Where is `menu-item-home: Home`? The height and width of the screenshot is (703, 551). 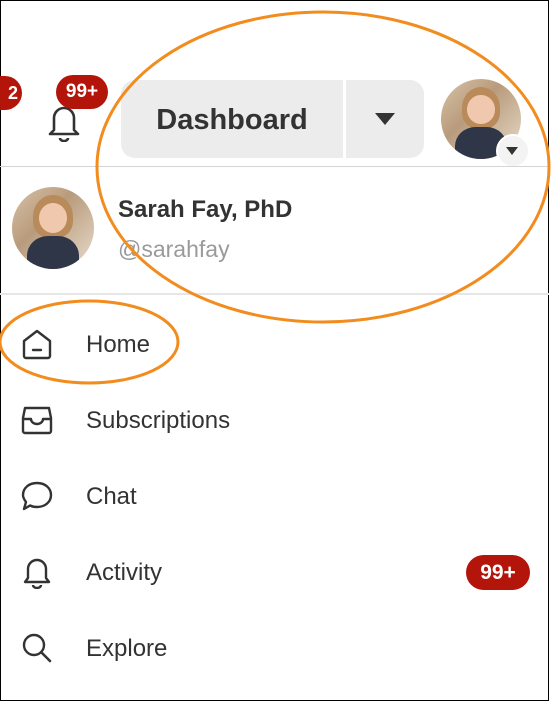
menu-item-home: Home is located at coordinates (274, 344).